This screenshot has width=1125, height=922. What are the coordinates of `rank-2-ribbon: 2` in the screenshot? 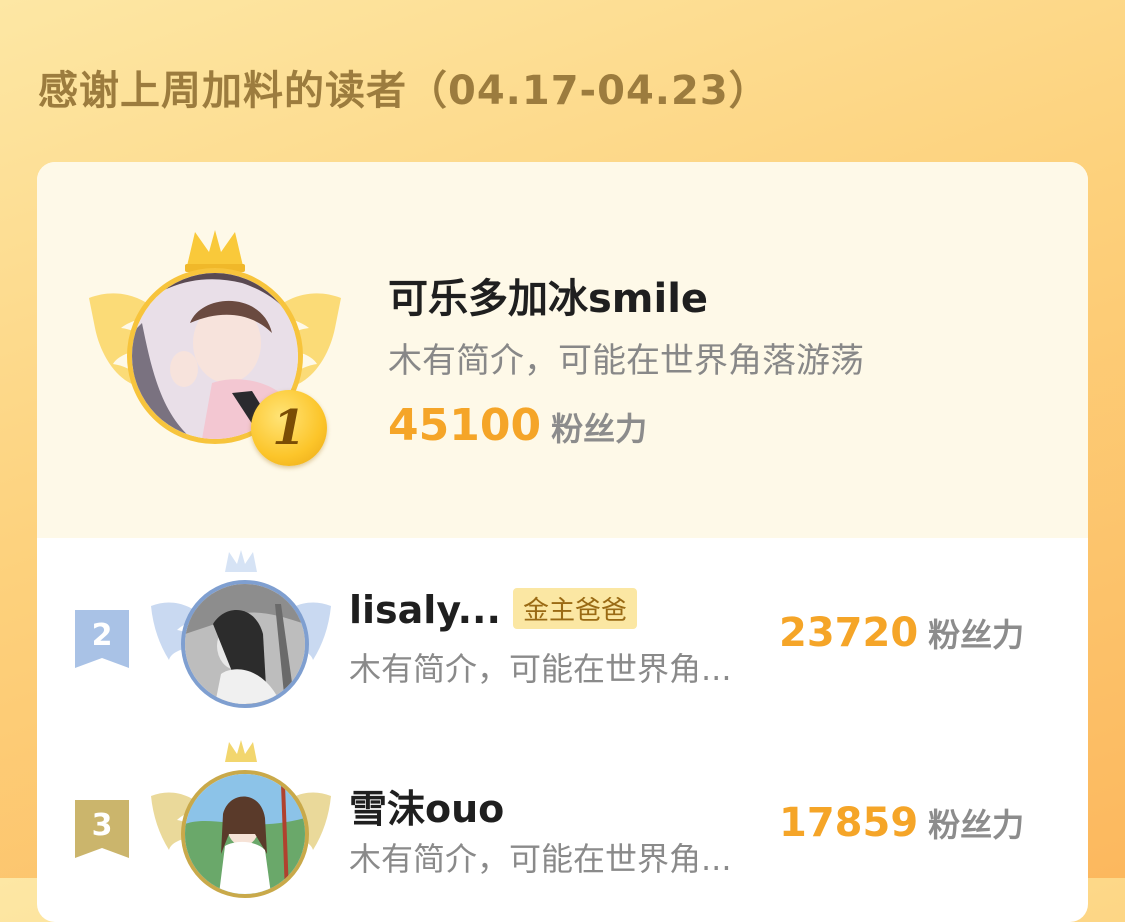 It's located at (102, 639).